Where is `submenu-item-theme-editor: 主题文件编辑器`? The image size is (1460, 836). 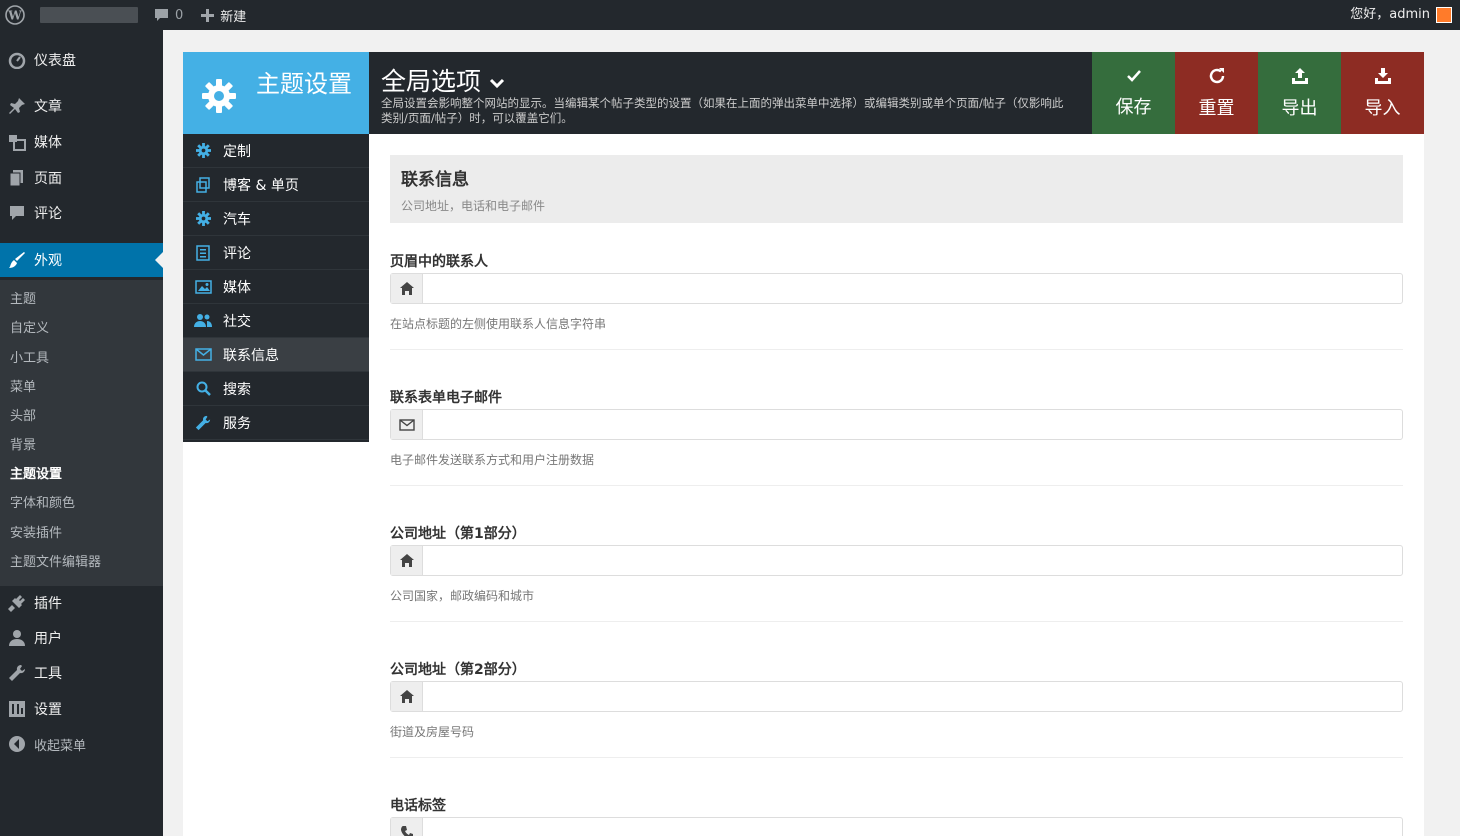
submenu-item-theme-editor: 主题文件编辑器 is located at coordinates (55, 563).